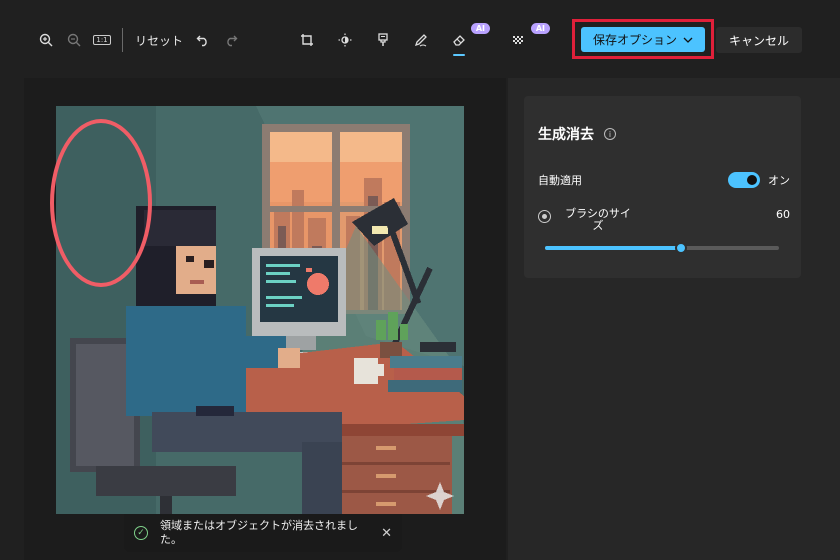 The image size is (840, 560). I want to click on save-options-button: 保存オプション, so click(643, 39).